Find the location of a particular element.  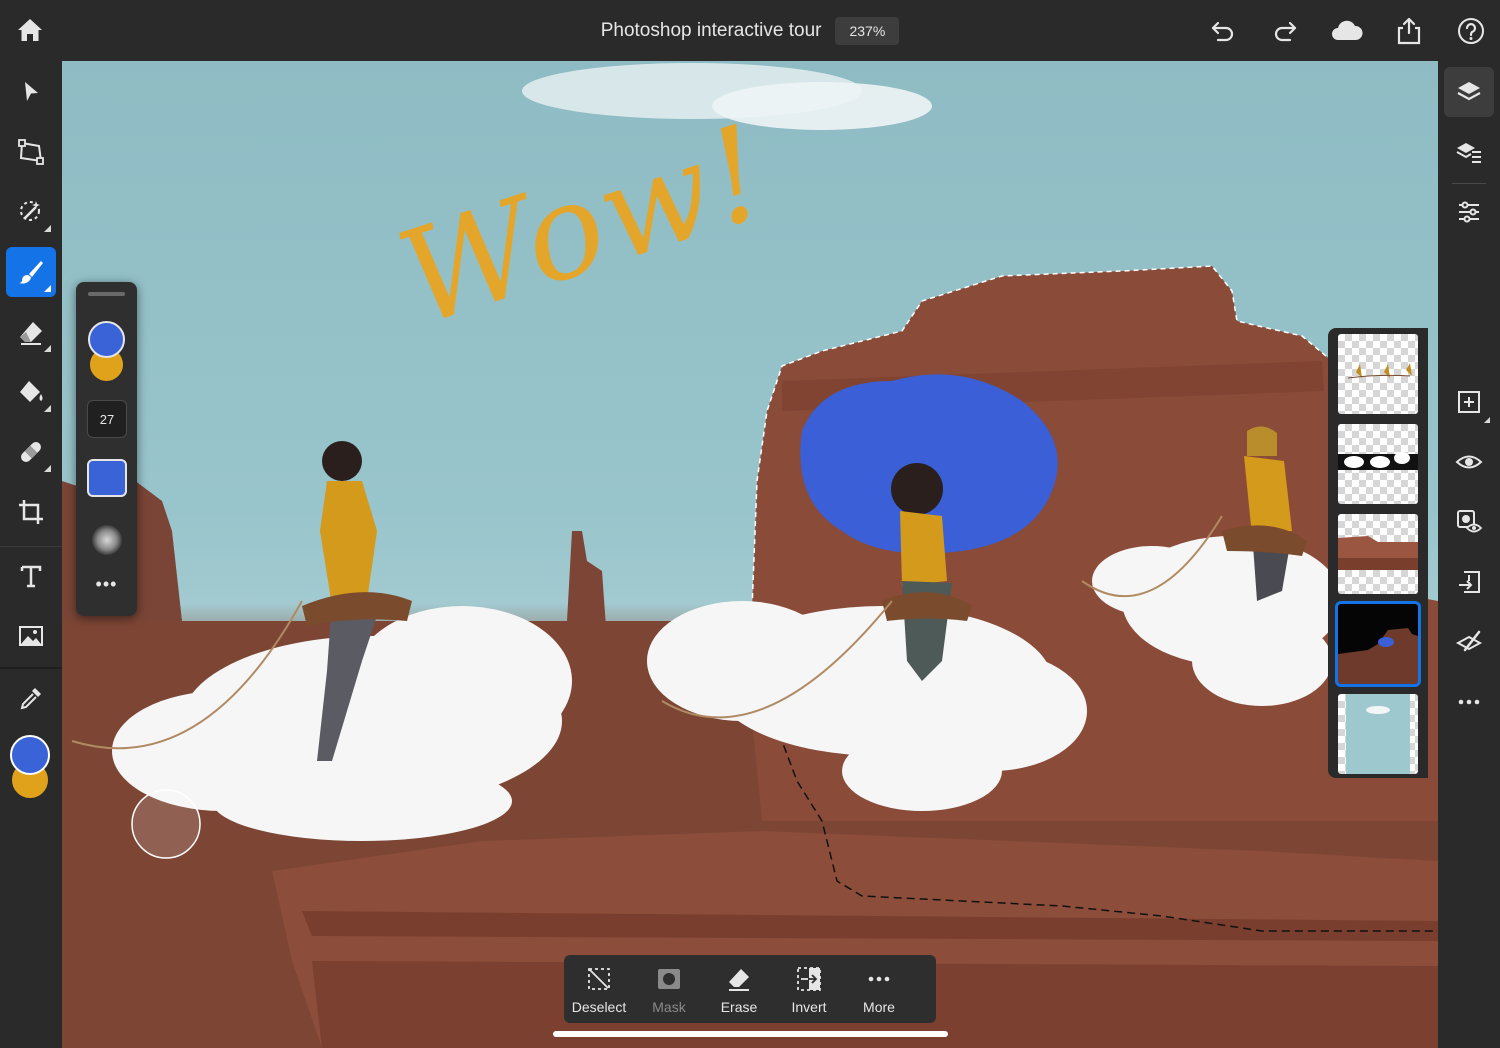

brush-hardness is located at coordinates (107, 540).